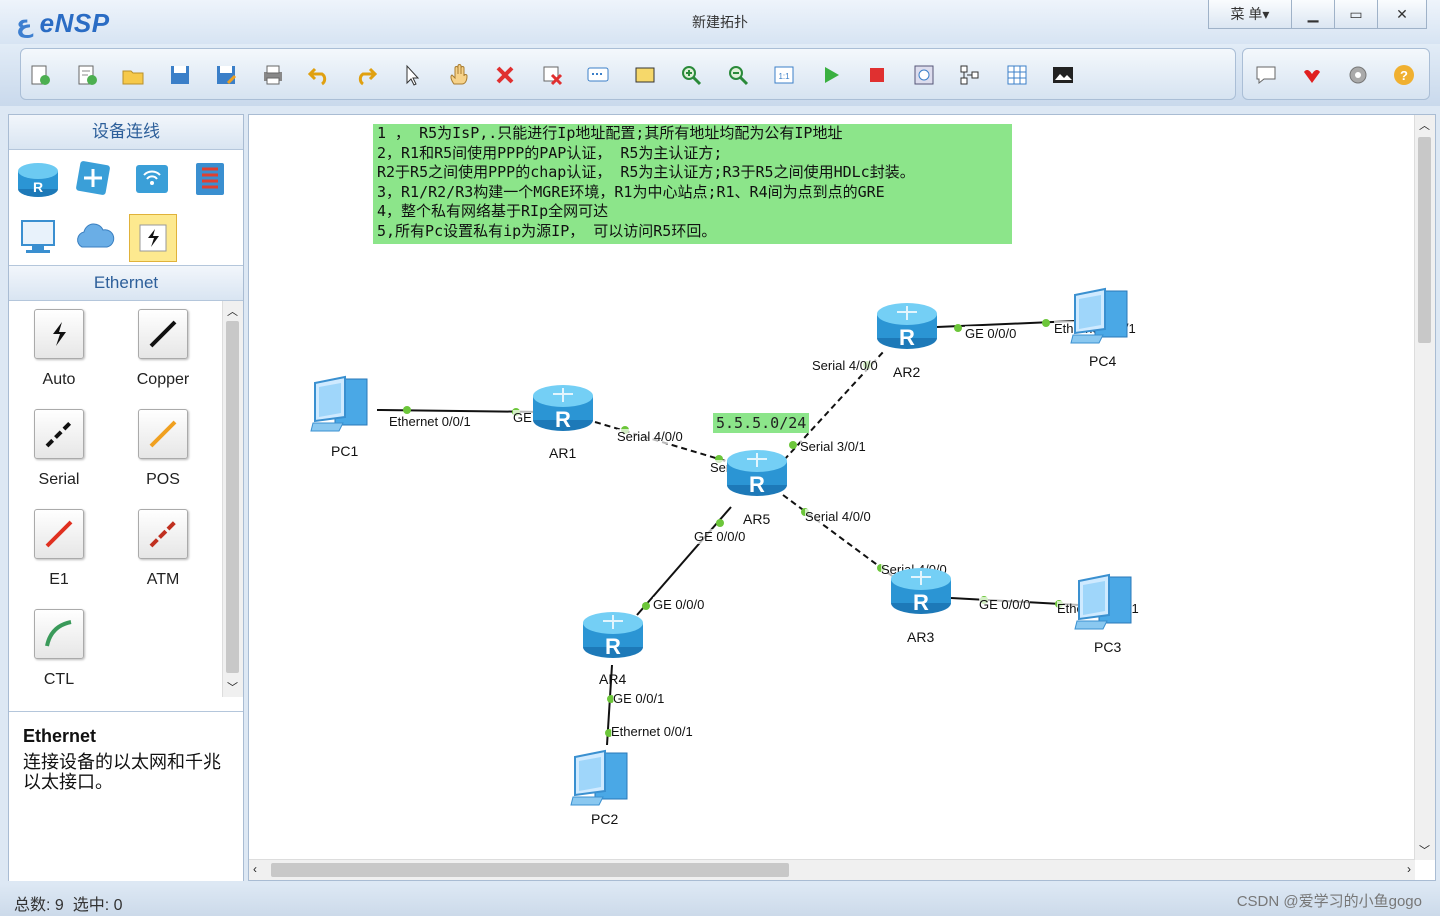 This screenshot has height=916, width=1440. Describe the element at coordinates (133, 75) in the screenshot. I see `open-icon` at that location.